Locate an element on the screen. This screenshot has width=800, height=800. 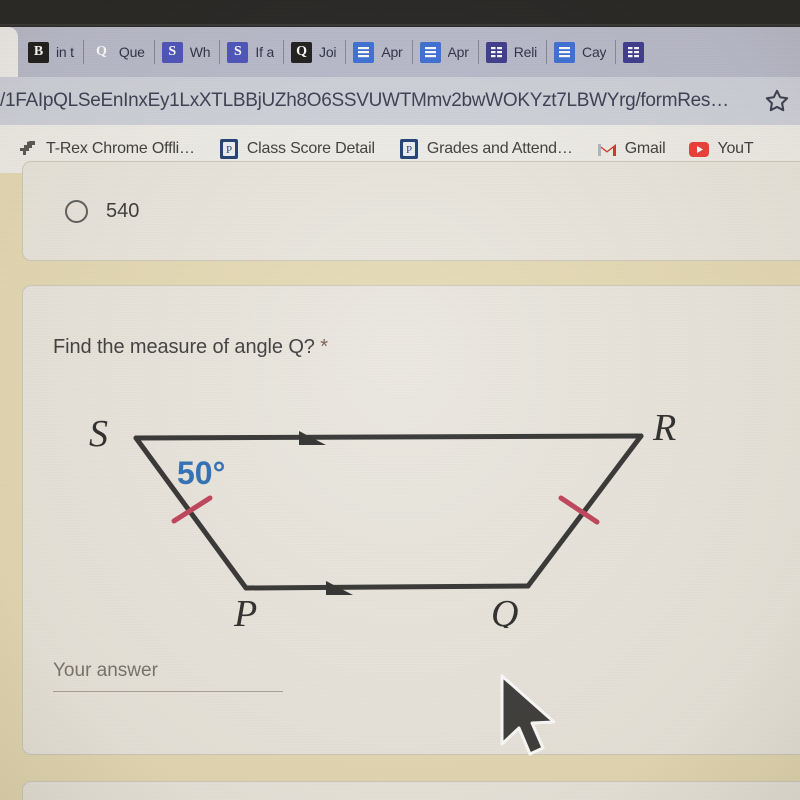
vertex-label-R: R is located at coordinates (664, 428).